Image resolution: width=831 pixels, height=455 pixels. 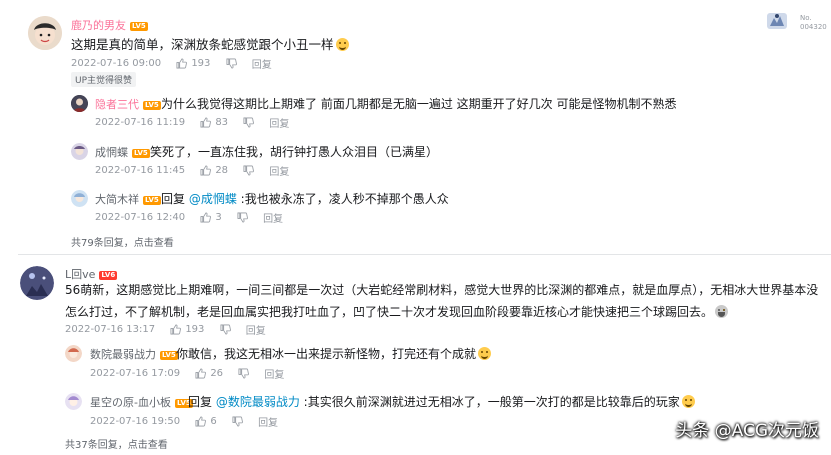 What do you see at coordinates (110, 329) in the screenshot?
I see `comment-date: 2022-07-16 13:17` at bounding box center [110, 329].